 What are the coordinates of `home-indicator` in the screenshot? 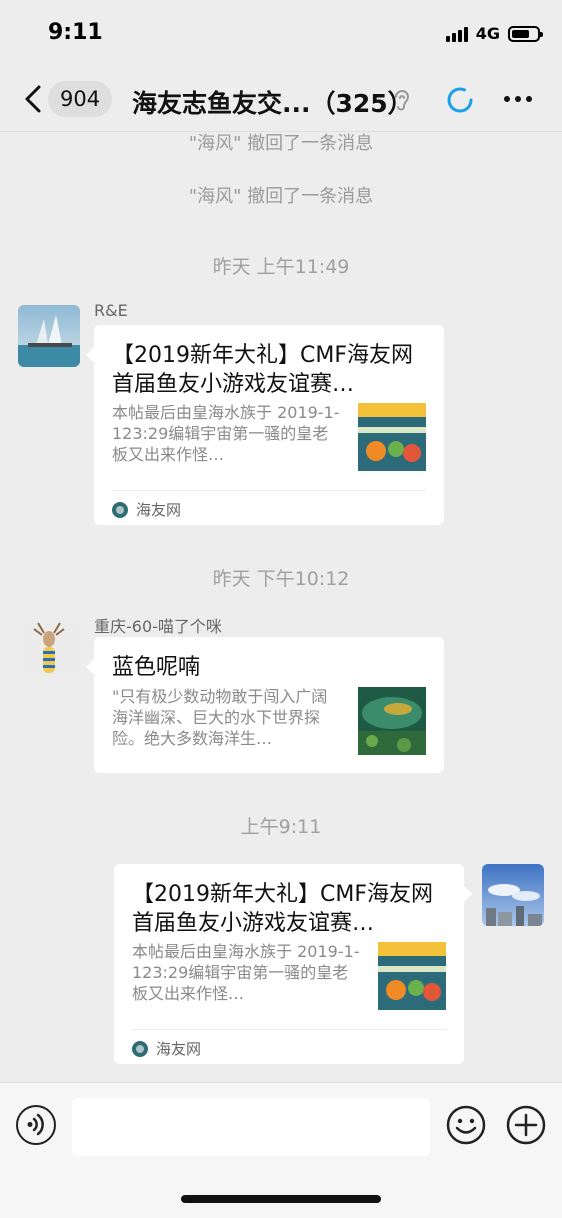 It's located at (281, 1199).